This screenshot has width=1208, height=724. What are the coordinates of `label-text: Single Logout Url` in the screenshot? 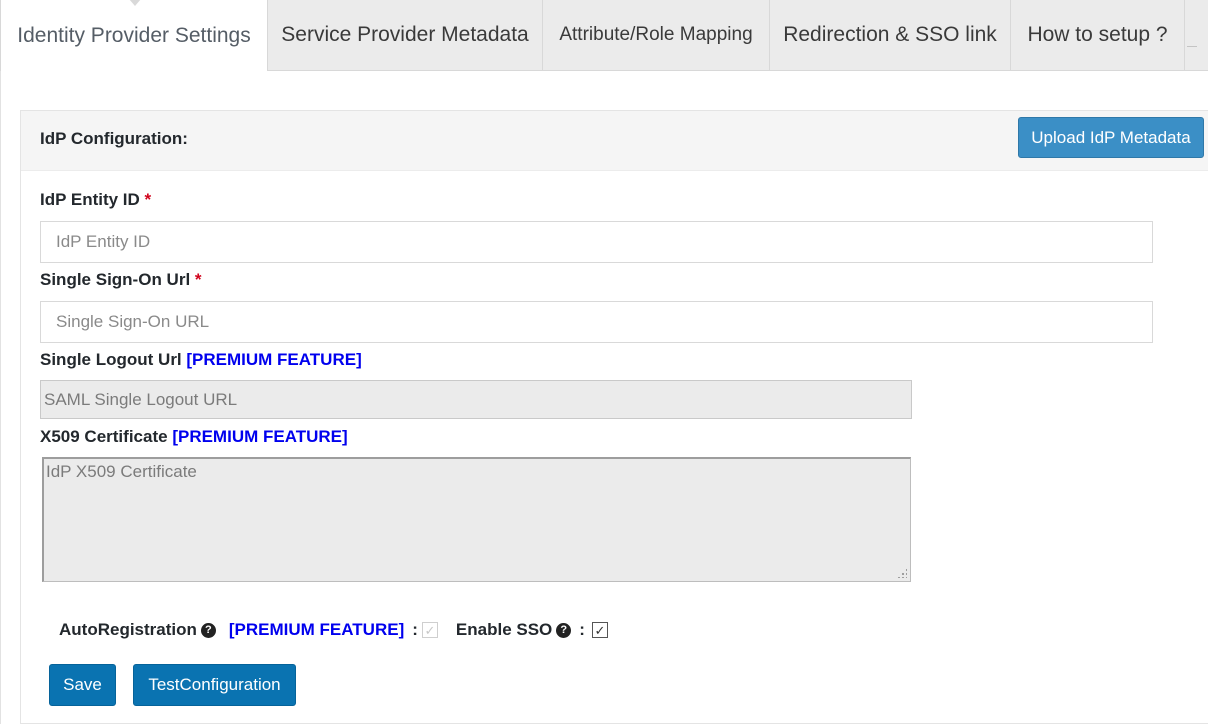 It's located at (111, 359).